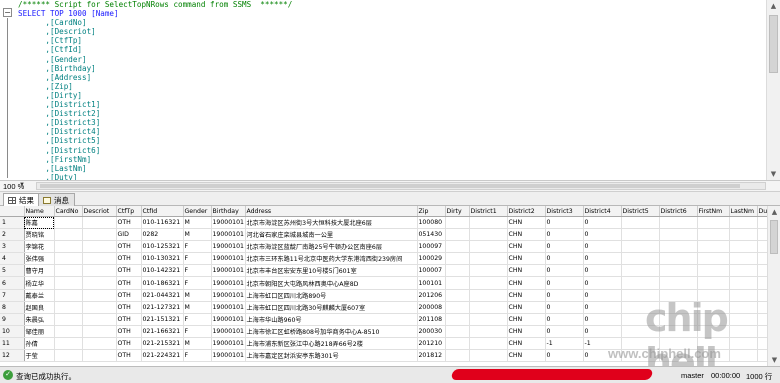  Describe the element at coordinates (331, 223) in the screenshot. I see `table-cell: 北京市海淀区苏州街3号大恒科技大厦北座6层` at that location.